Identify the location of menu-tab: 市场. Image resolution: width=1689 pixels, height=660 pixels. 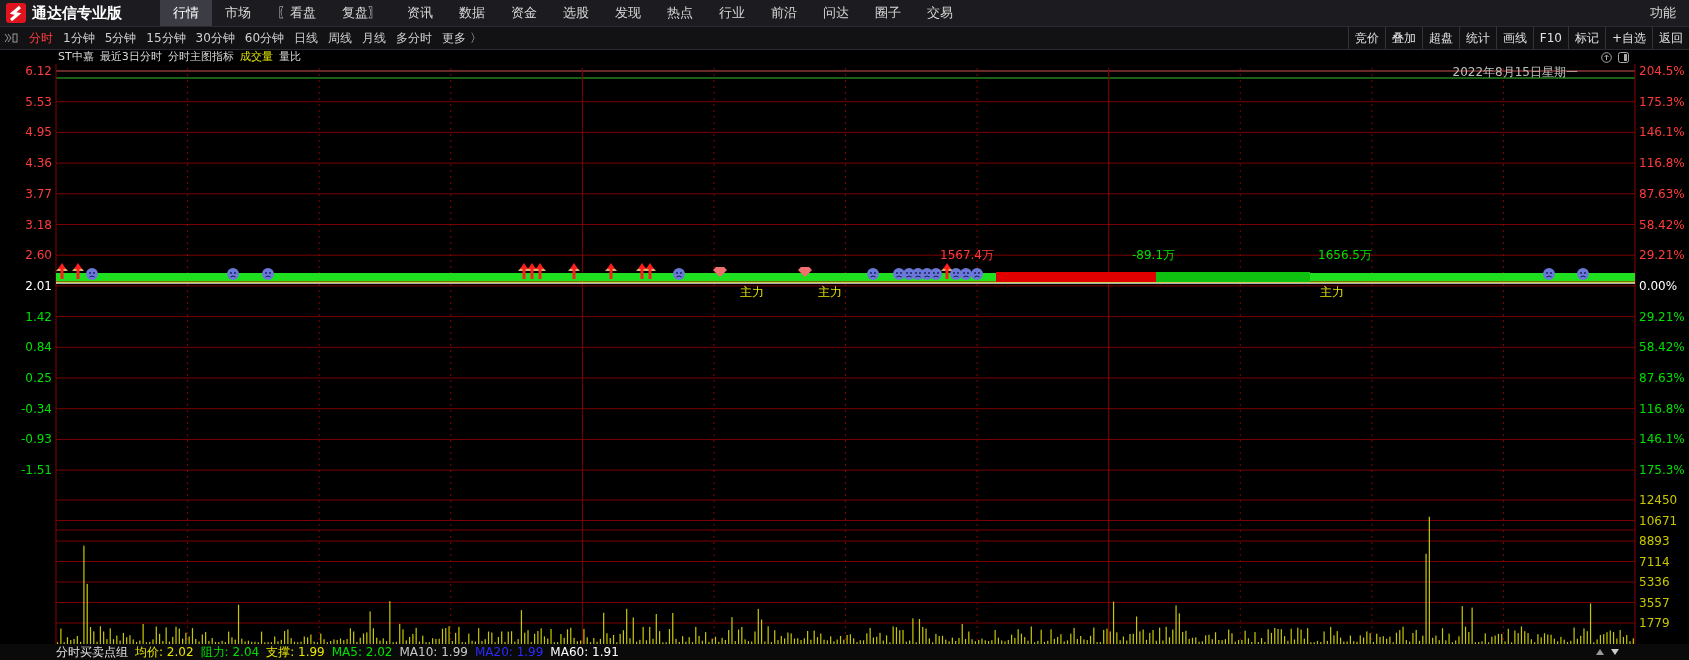
(238, 13).